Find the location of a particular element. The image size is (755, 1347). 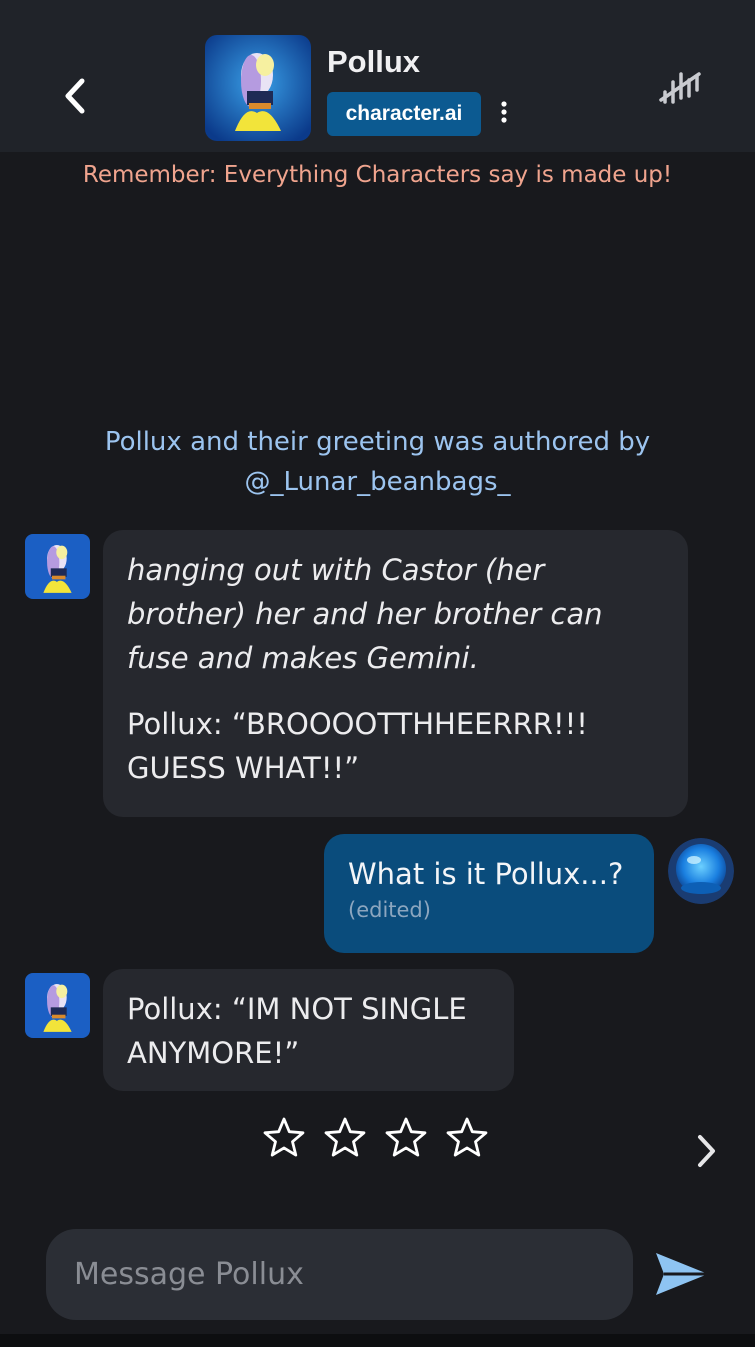

more-options-button is located at coordinates (504, 112).